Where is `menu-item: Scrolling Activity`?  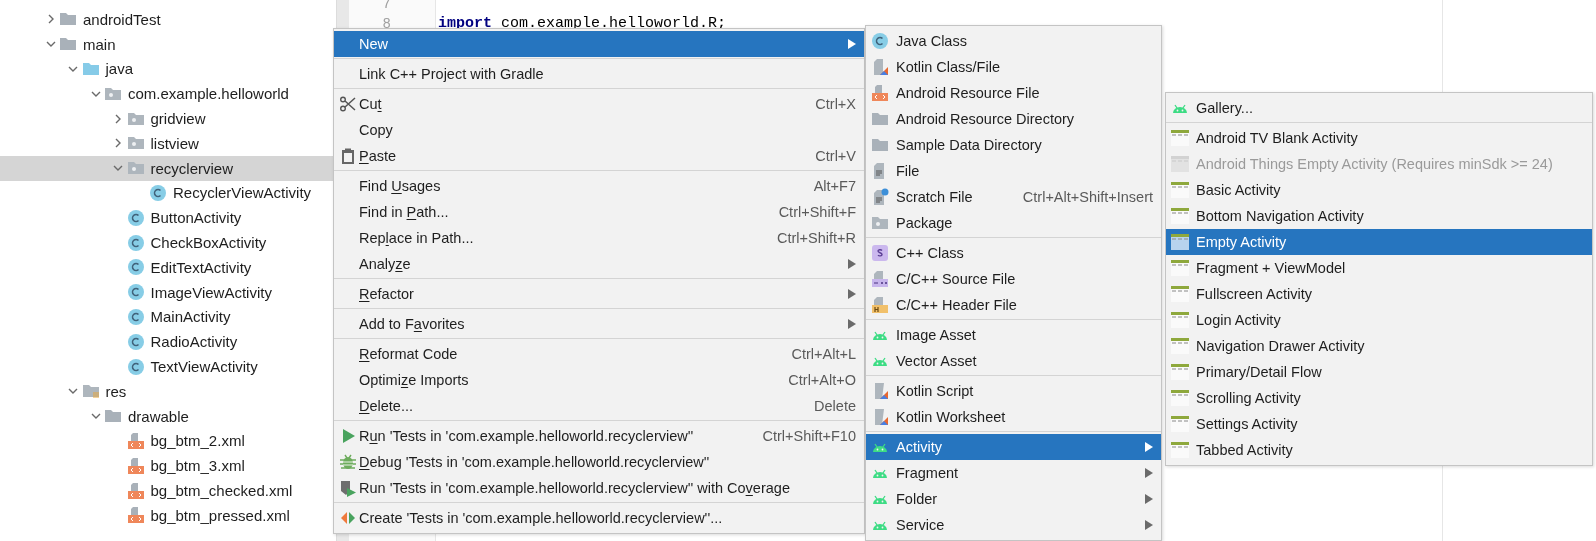 menu-item: Scrolling Activity is located at coordinates (1379, 398).